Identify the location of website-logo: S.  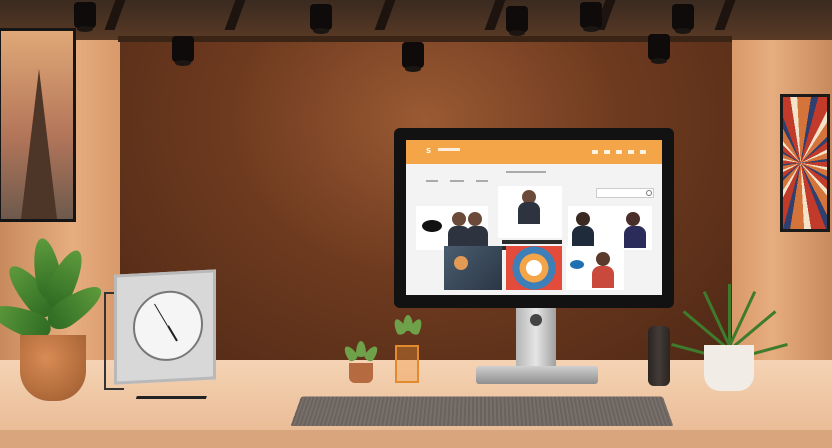
(429, 151).